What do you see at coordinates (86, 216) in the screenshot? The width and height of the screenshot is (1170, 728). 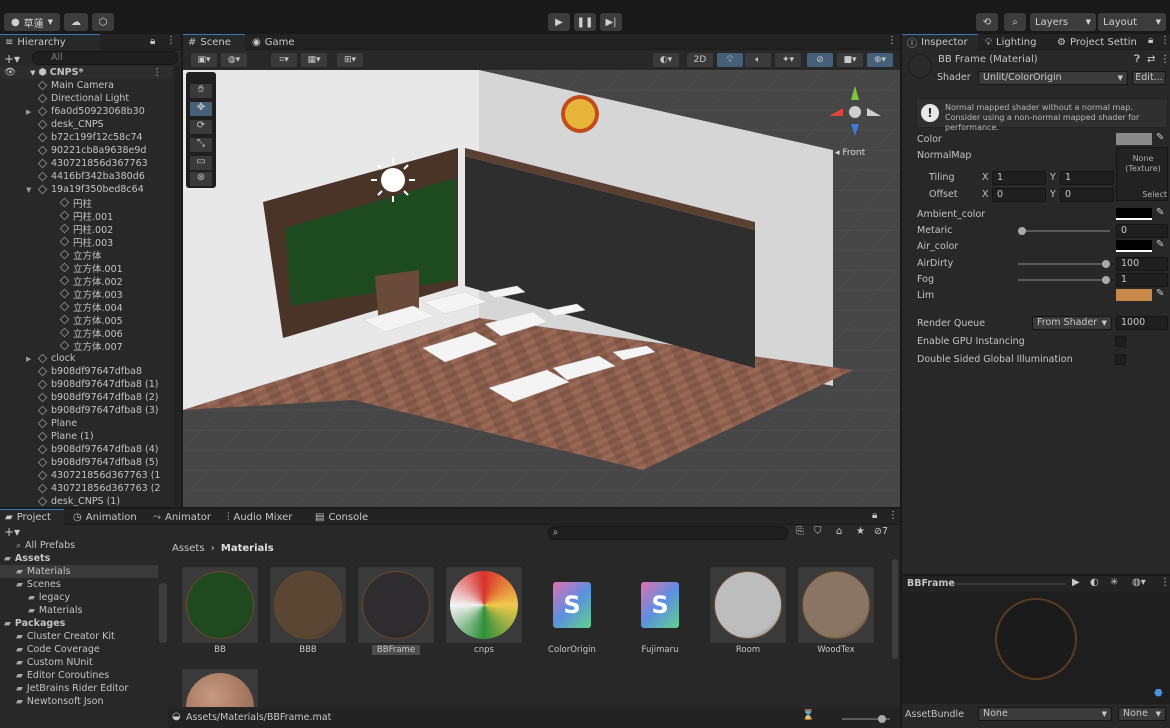 I see `hierarchy-item: 円柱.001` at bounding box center [86, 216].